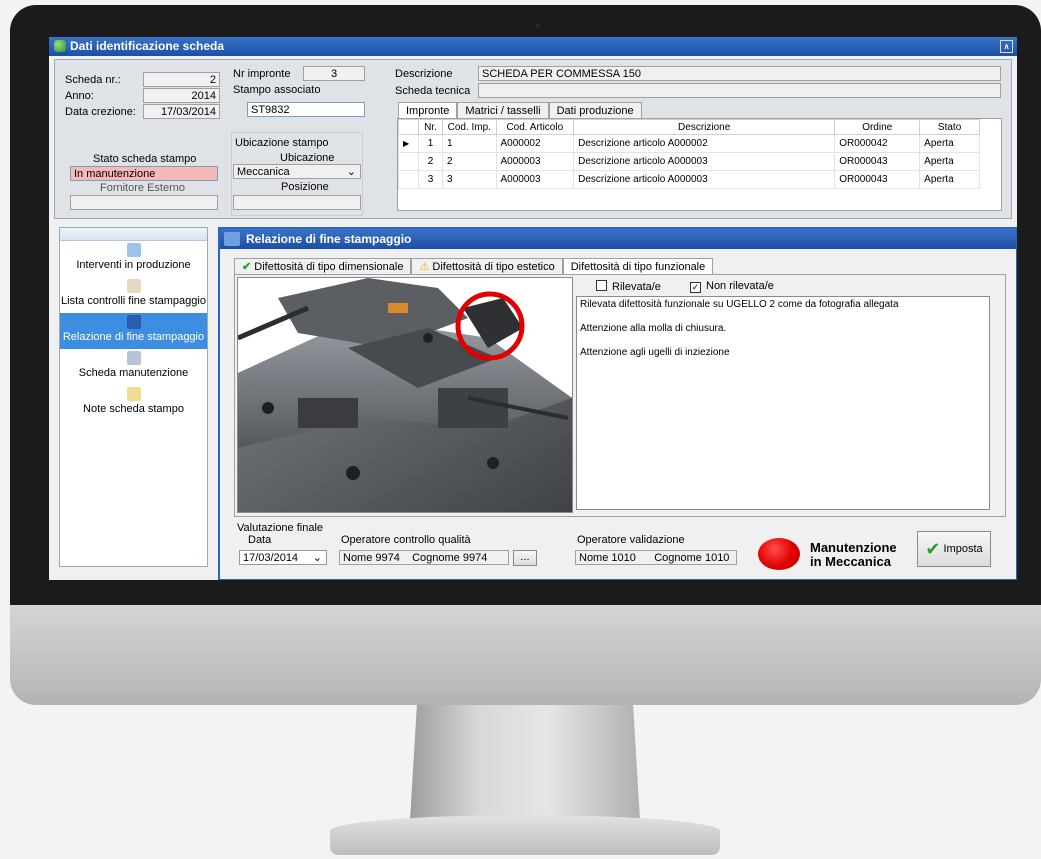 Image resolution: width=1041 pixels, height=859 pixels. I want to click on status-indicator-icon, so click(779, 554).